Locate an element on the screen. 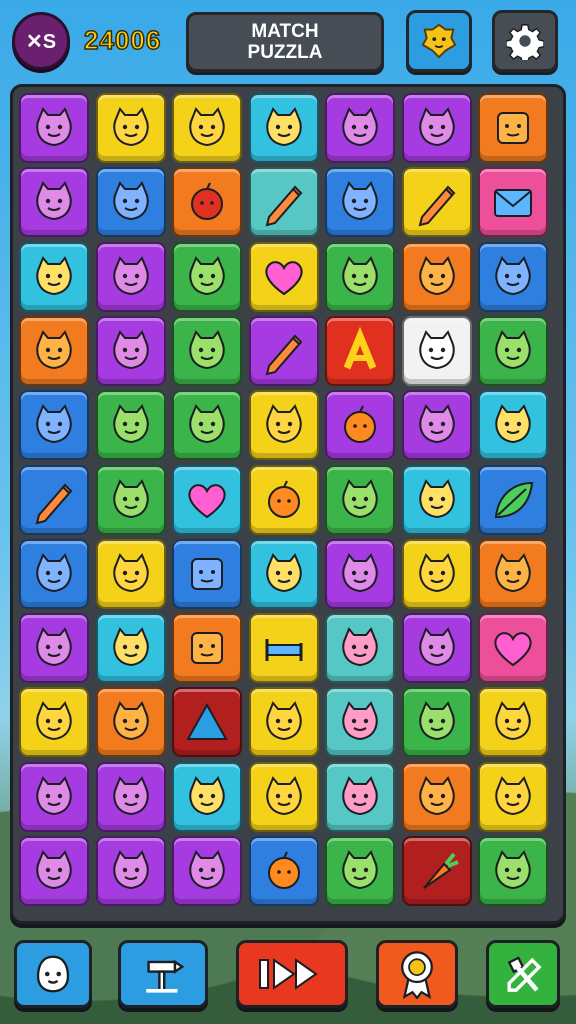 The image size is (576, 1024). tile-r7-c4 is located at coordinates (283, 573).